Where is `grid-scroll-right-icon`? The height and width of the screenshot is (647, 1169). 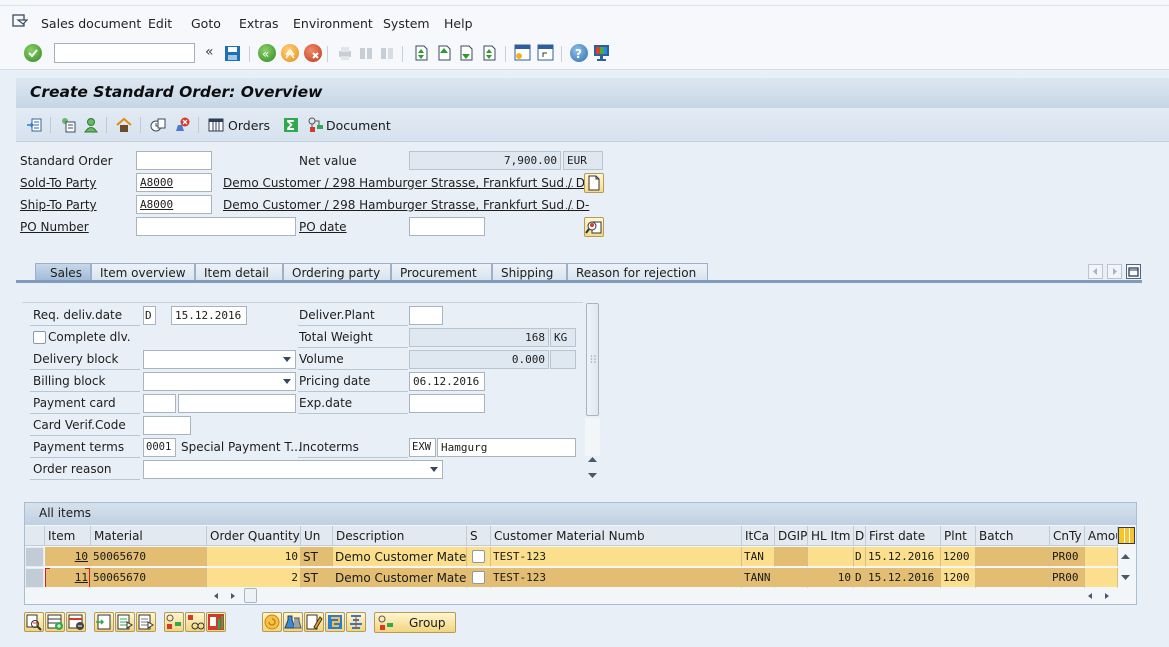 grid-scroll-right-icon is located at coordinates (233, 596).